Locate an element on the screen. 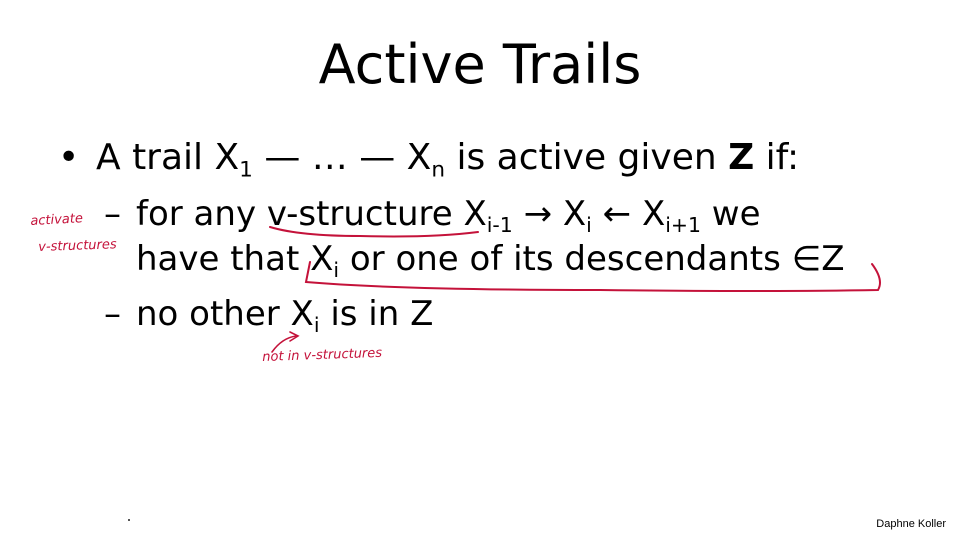  line3-x: X is located at coordinates (322, 259).